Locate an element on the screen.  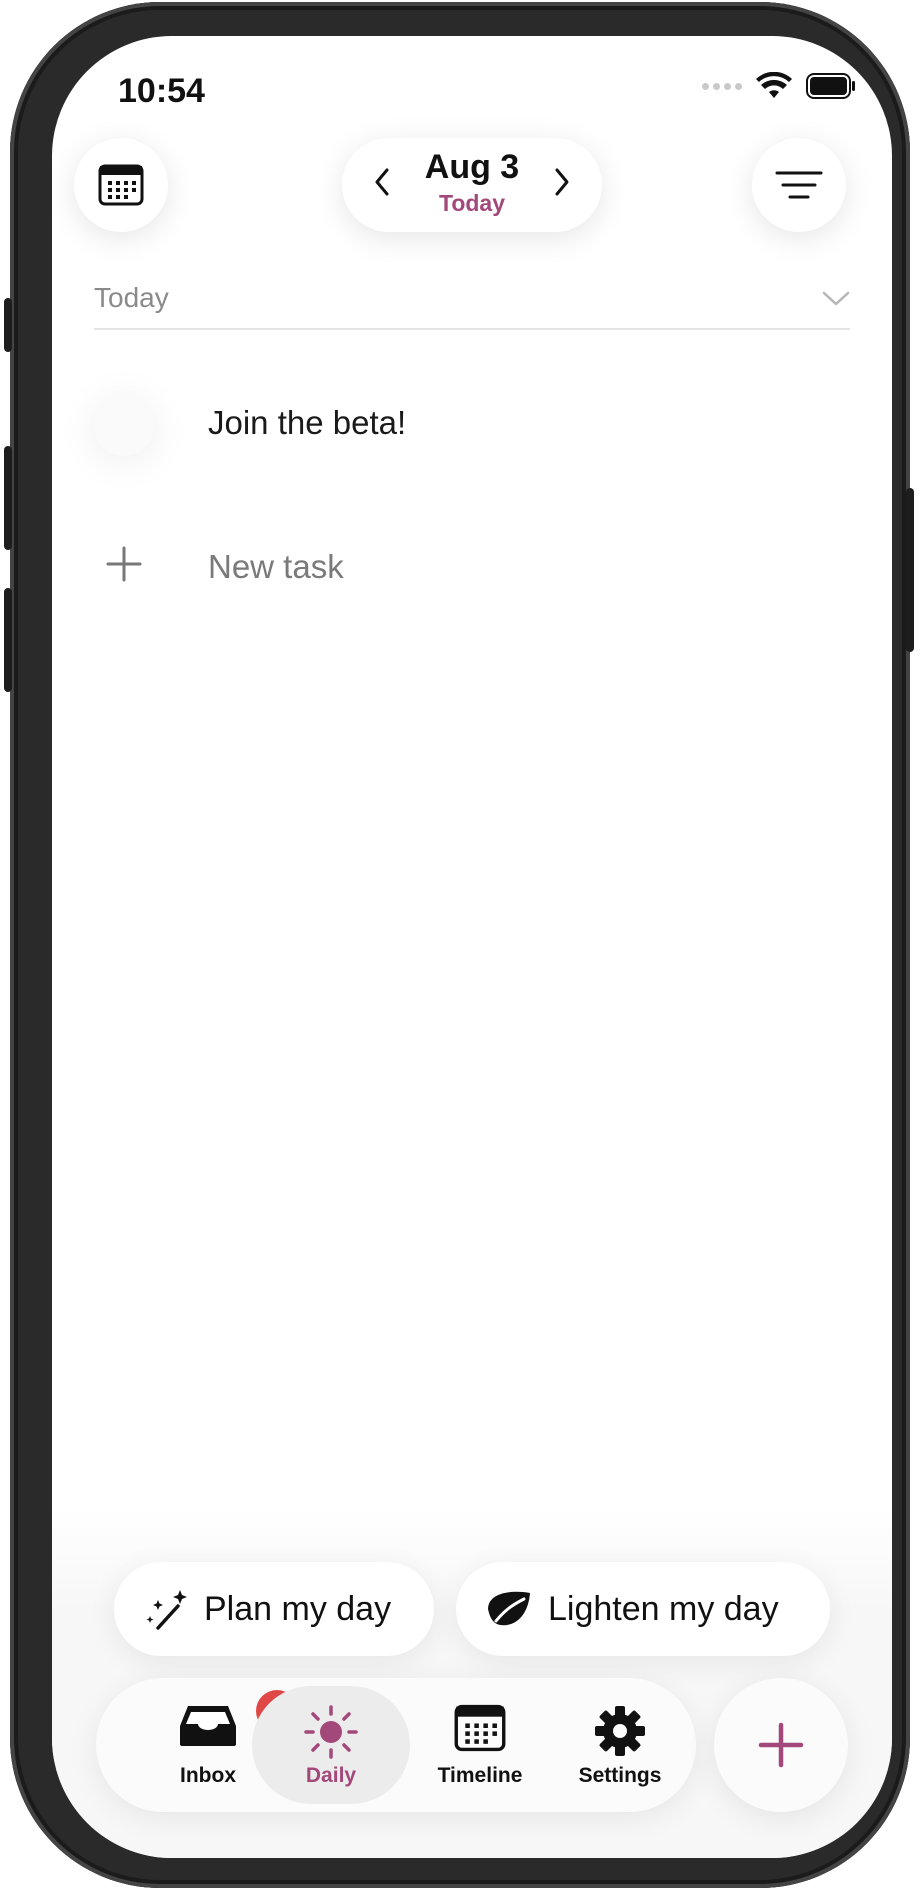
new-task-row: New task is located at coordinates (472, 565).